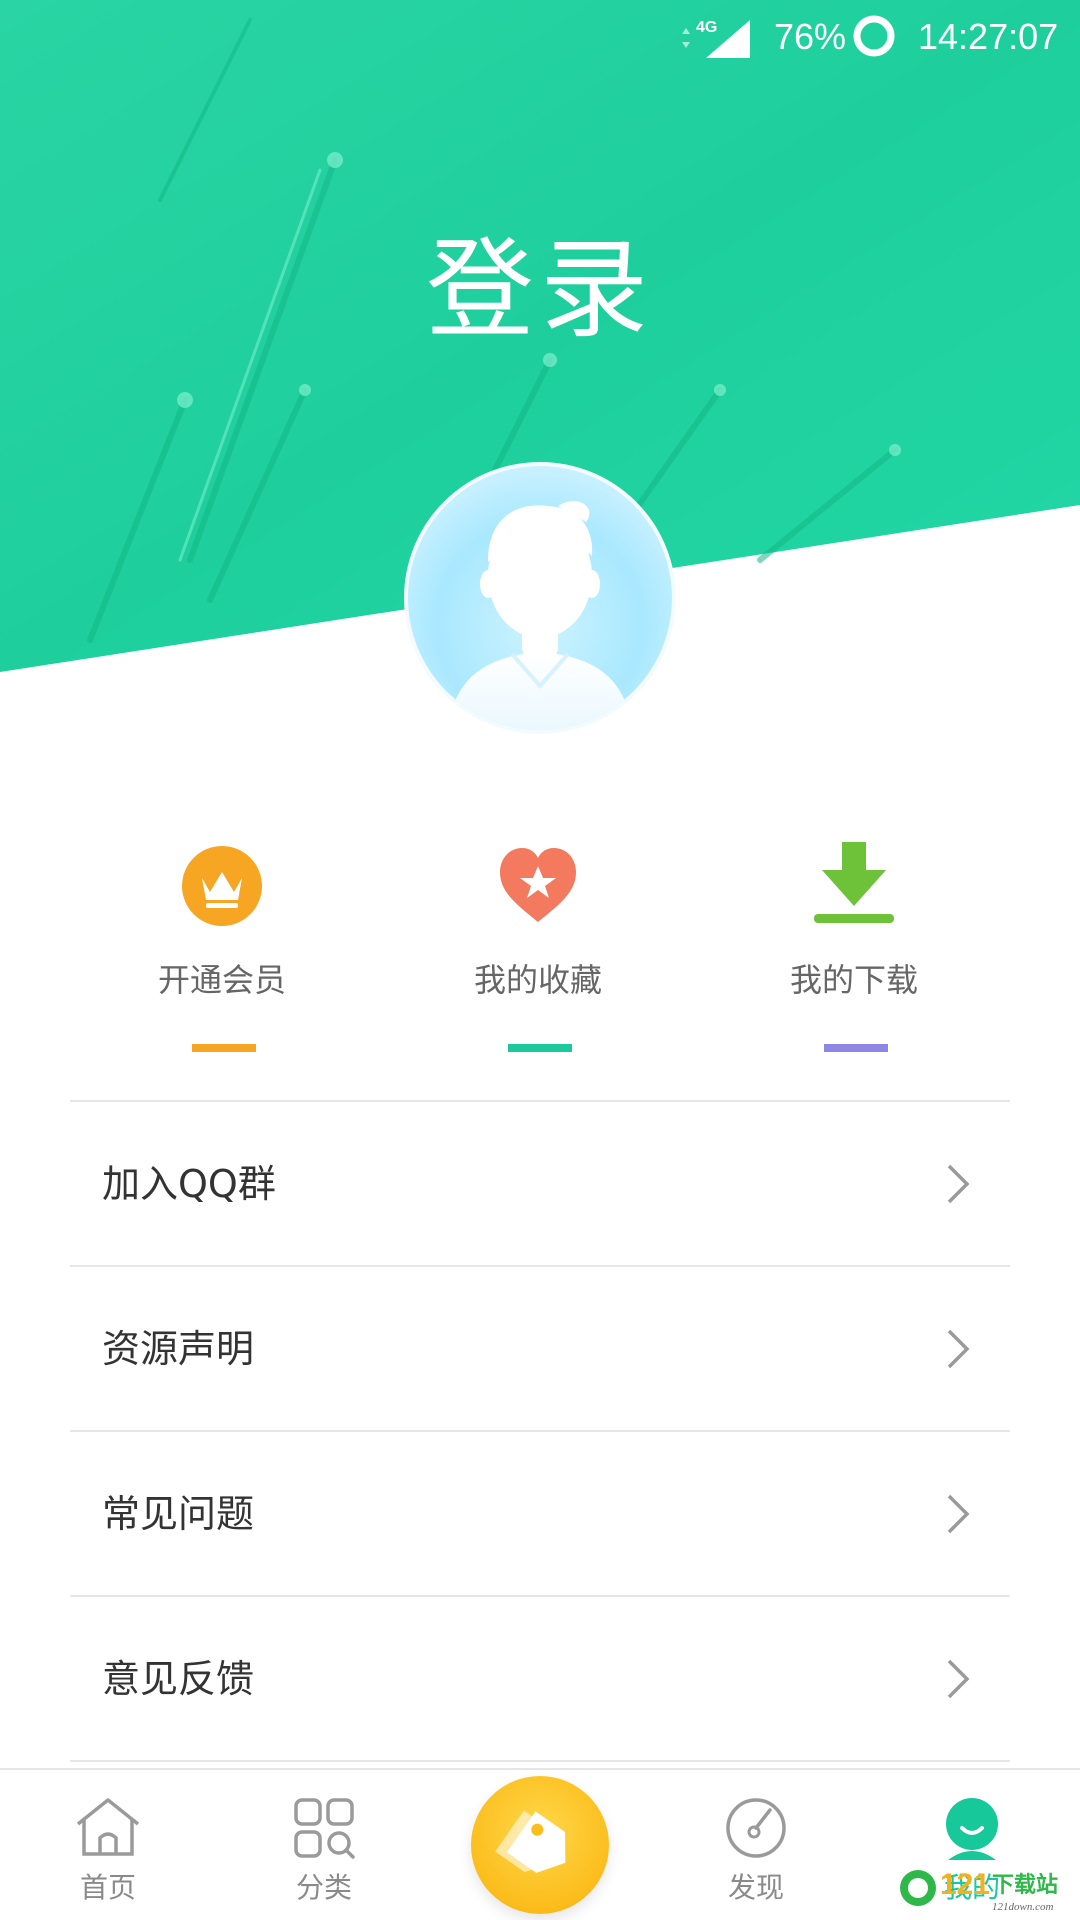  Describe the element at coordinates (189, 1183) in the screenshot. I see `menu-item-label: 加入QQ群` at that location.